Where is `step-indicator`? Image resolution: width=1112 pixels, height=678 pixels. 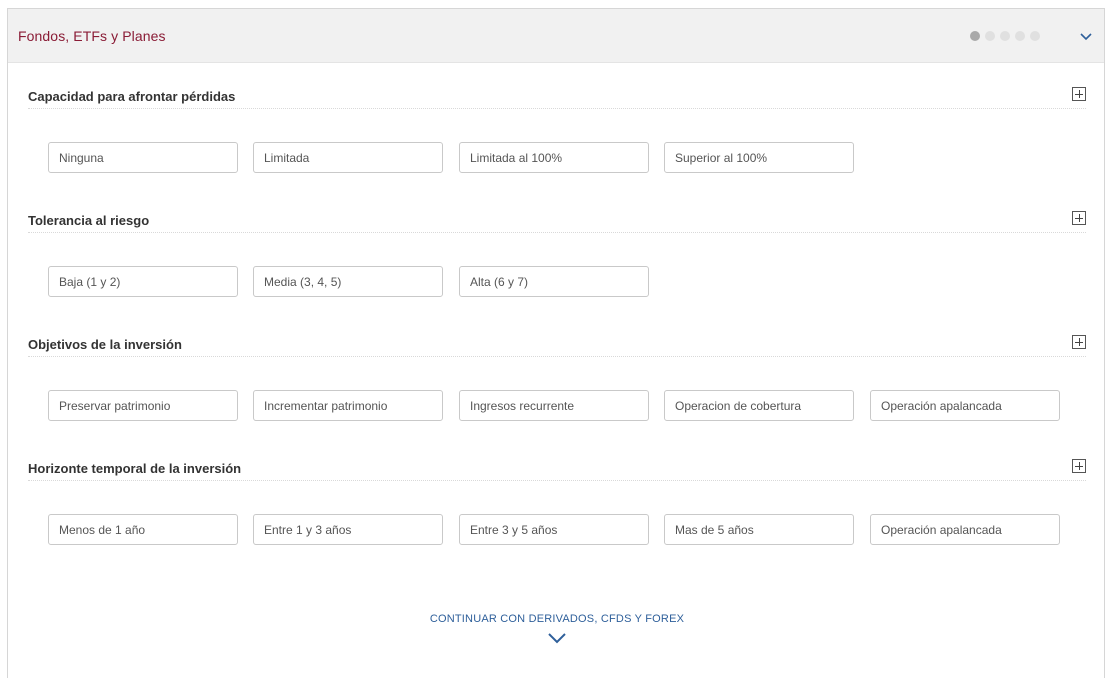 step-indicator is located at coordinates (1005, 36).